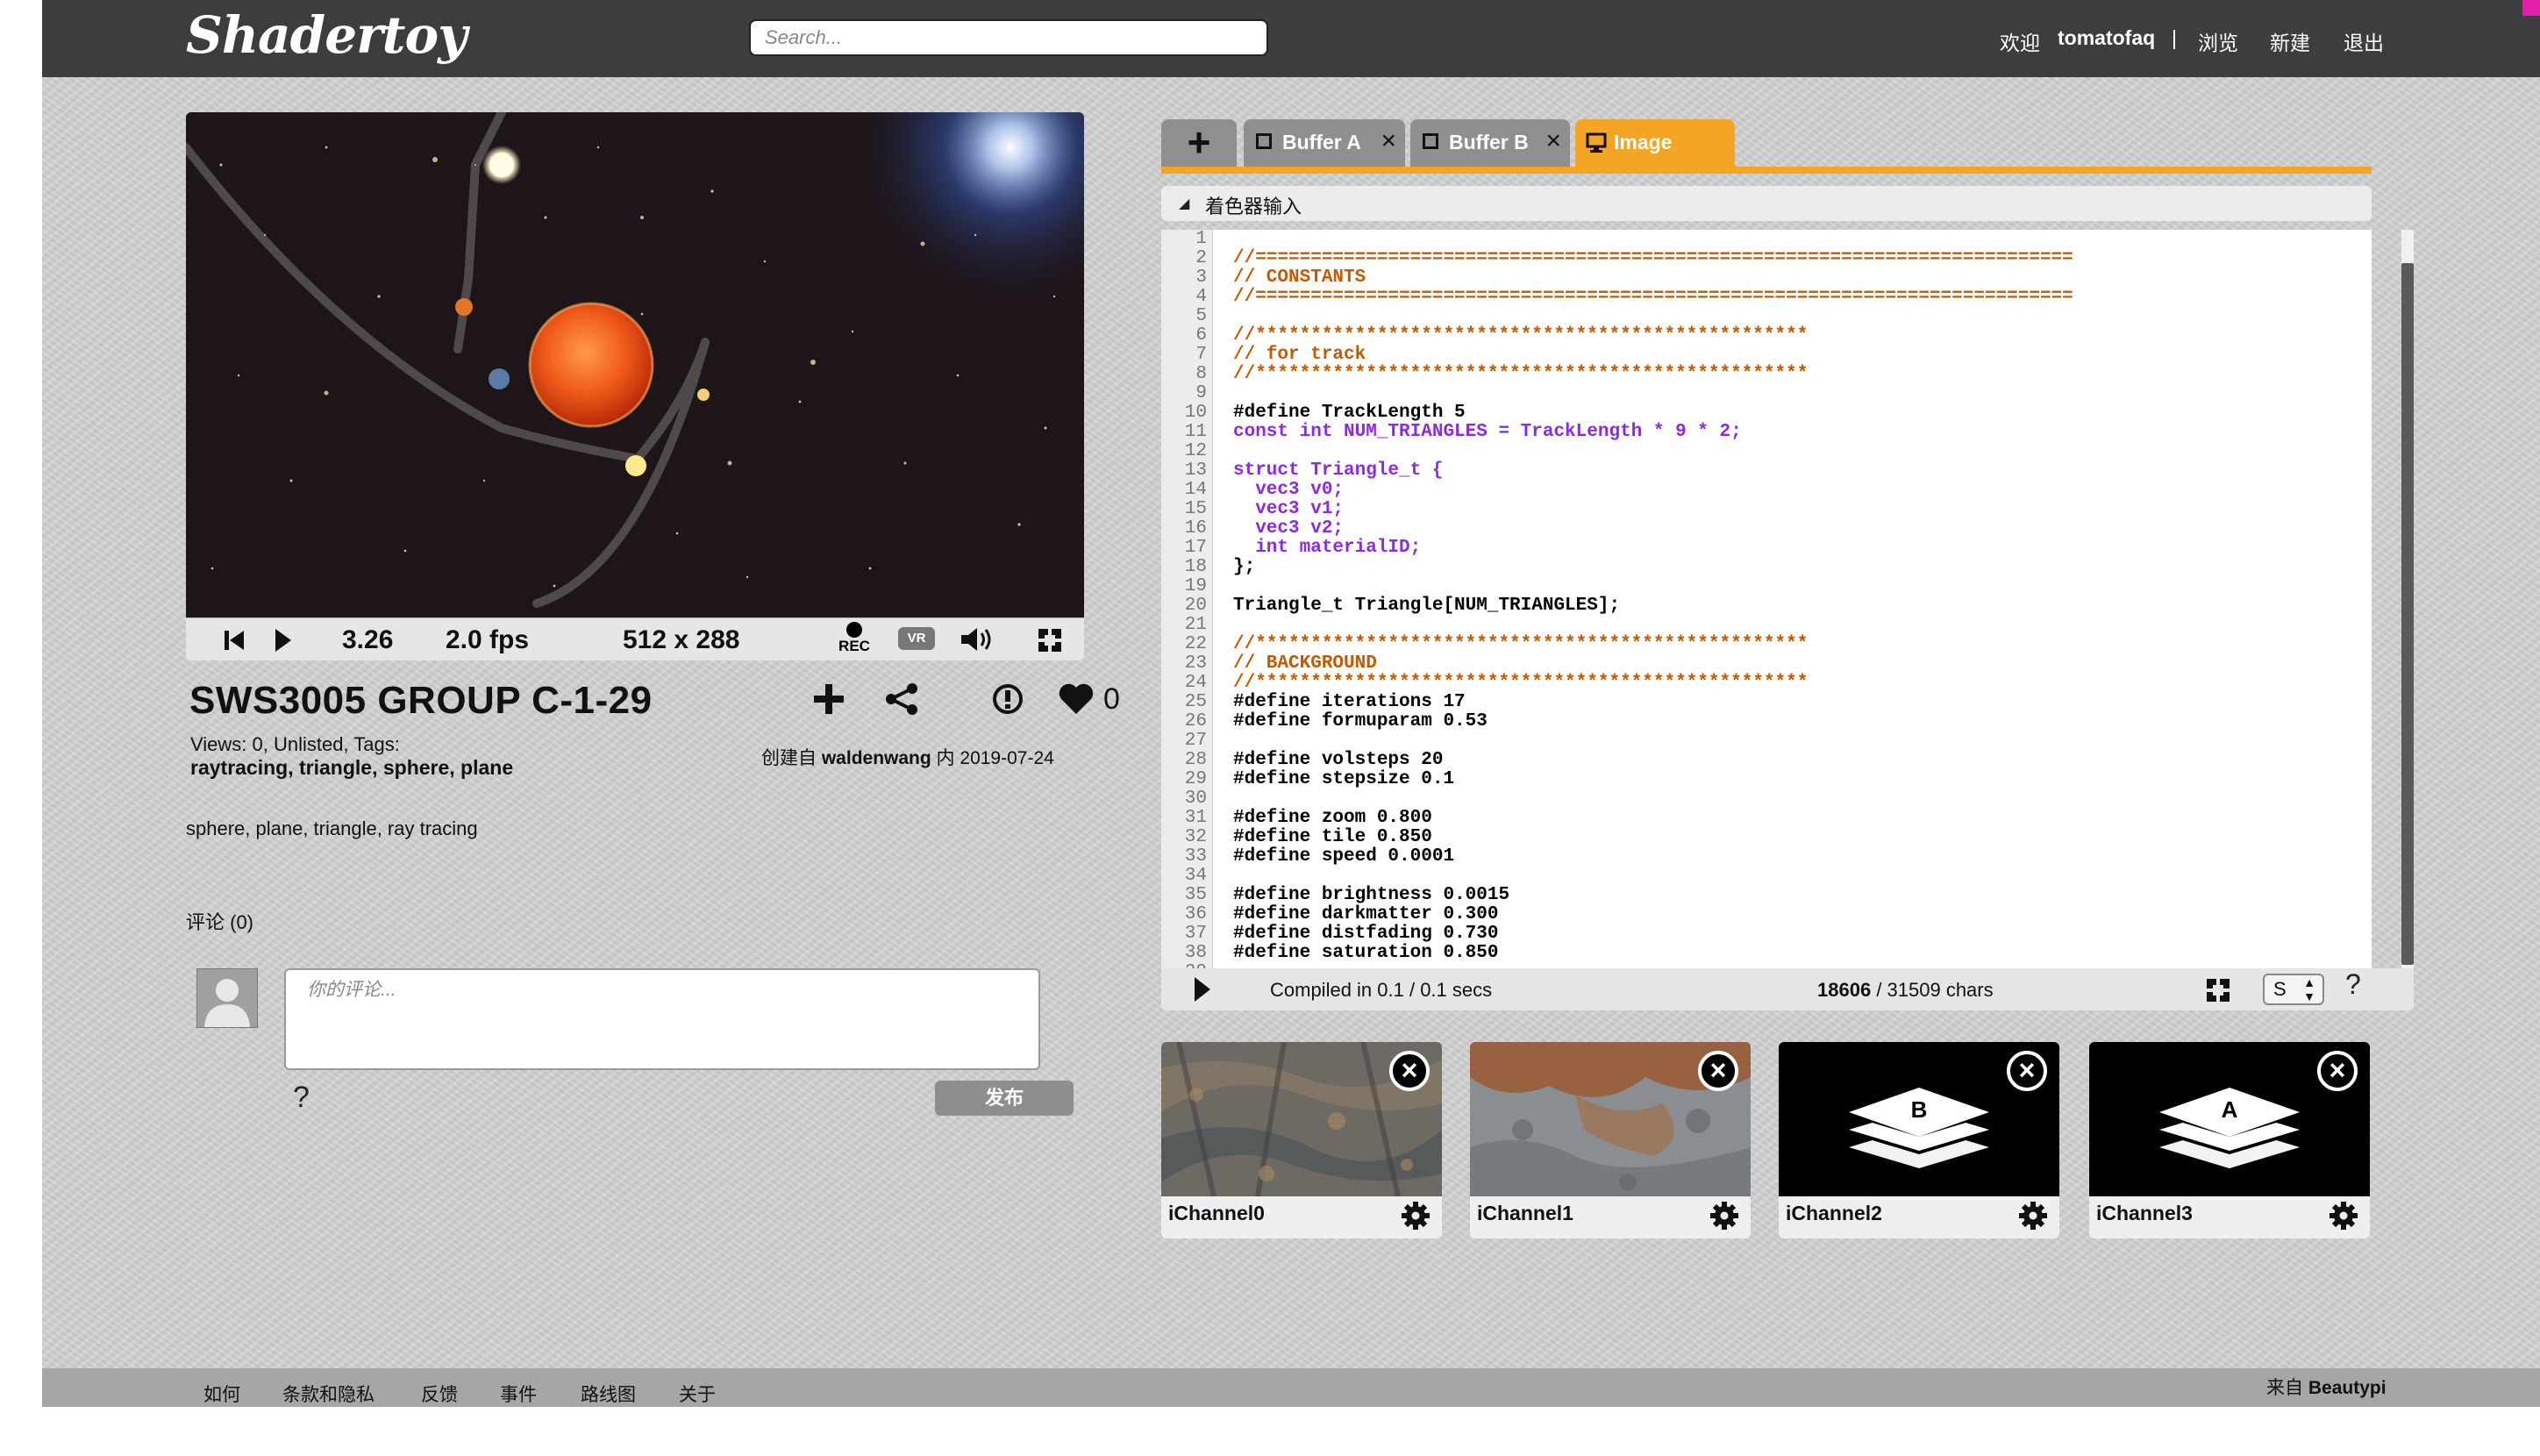  What do you see at coordinates (1202, 989) in the screenshot?
I see `compile-play-icon` at bounding box center [1202, 989].